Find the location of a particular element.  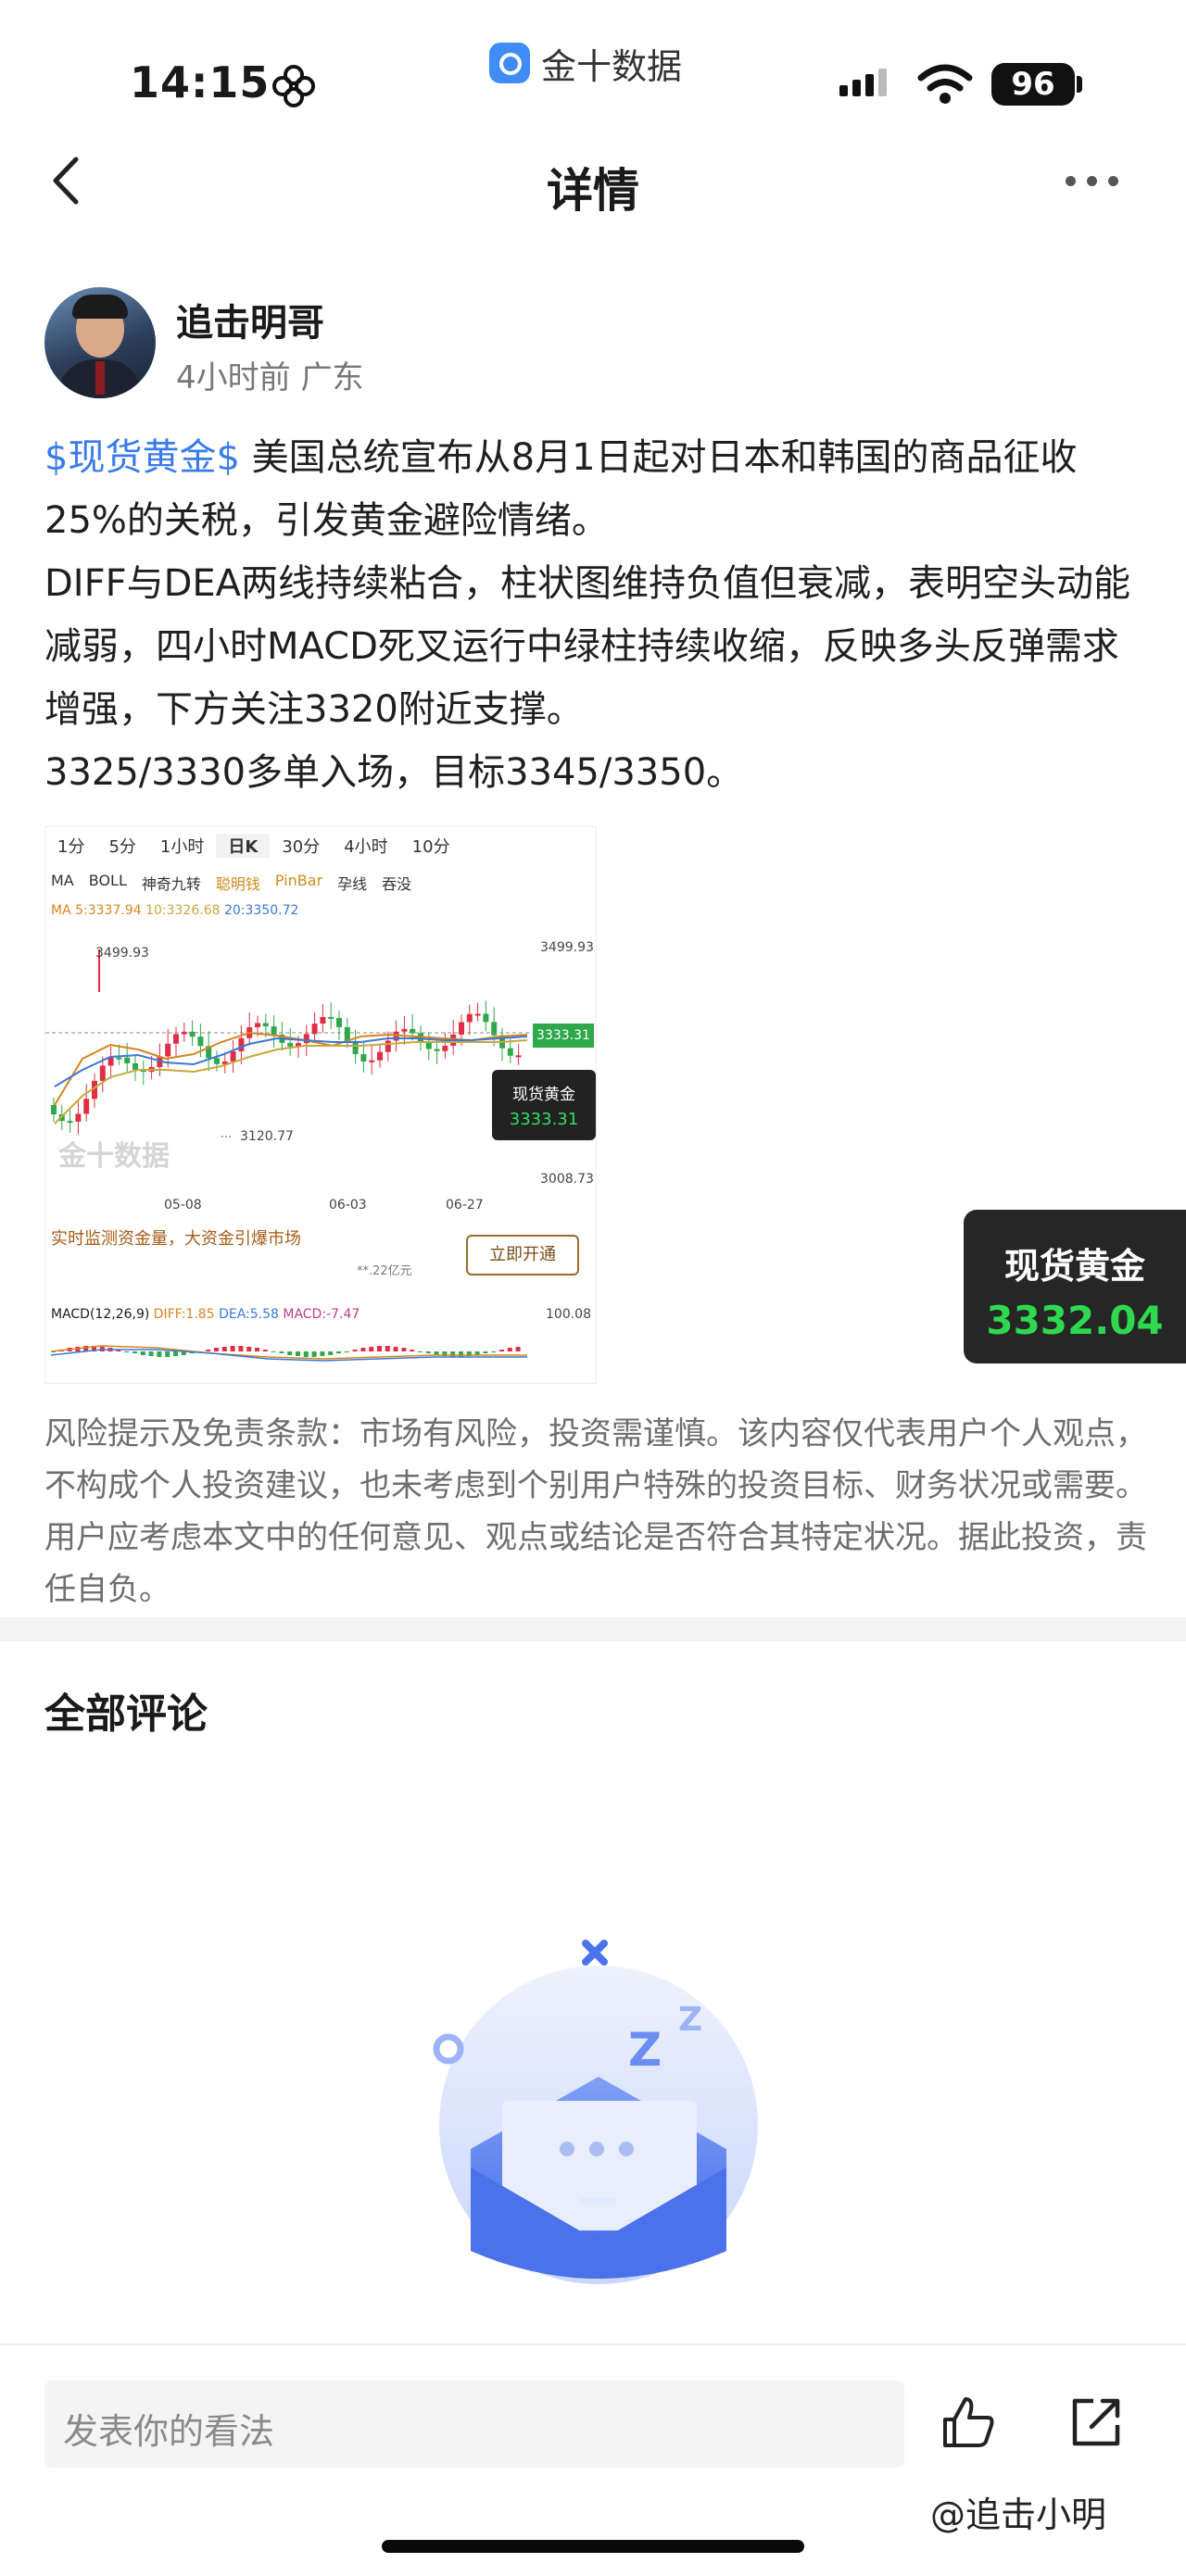

date-label: 06-27 is located at coordinates (465, 1205).